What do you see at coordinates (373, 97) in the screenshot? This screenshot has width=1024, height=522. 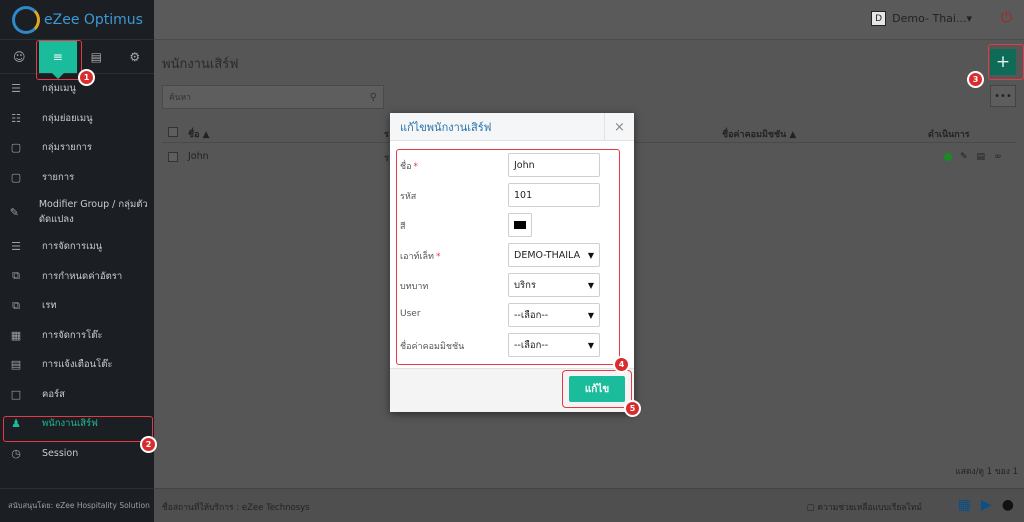 I see `search-icon: ⚲` at bounding box center [373, 97].